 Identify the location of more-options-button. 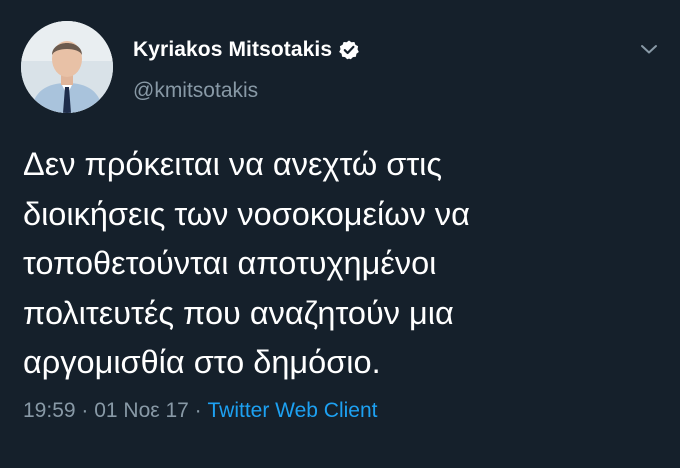
(649, 49).